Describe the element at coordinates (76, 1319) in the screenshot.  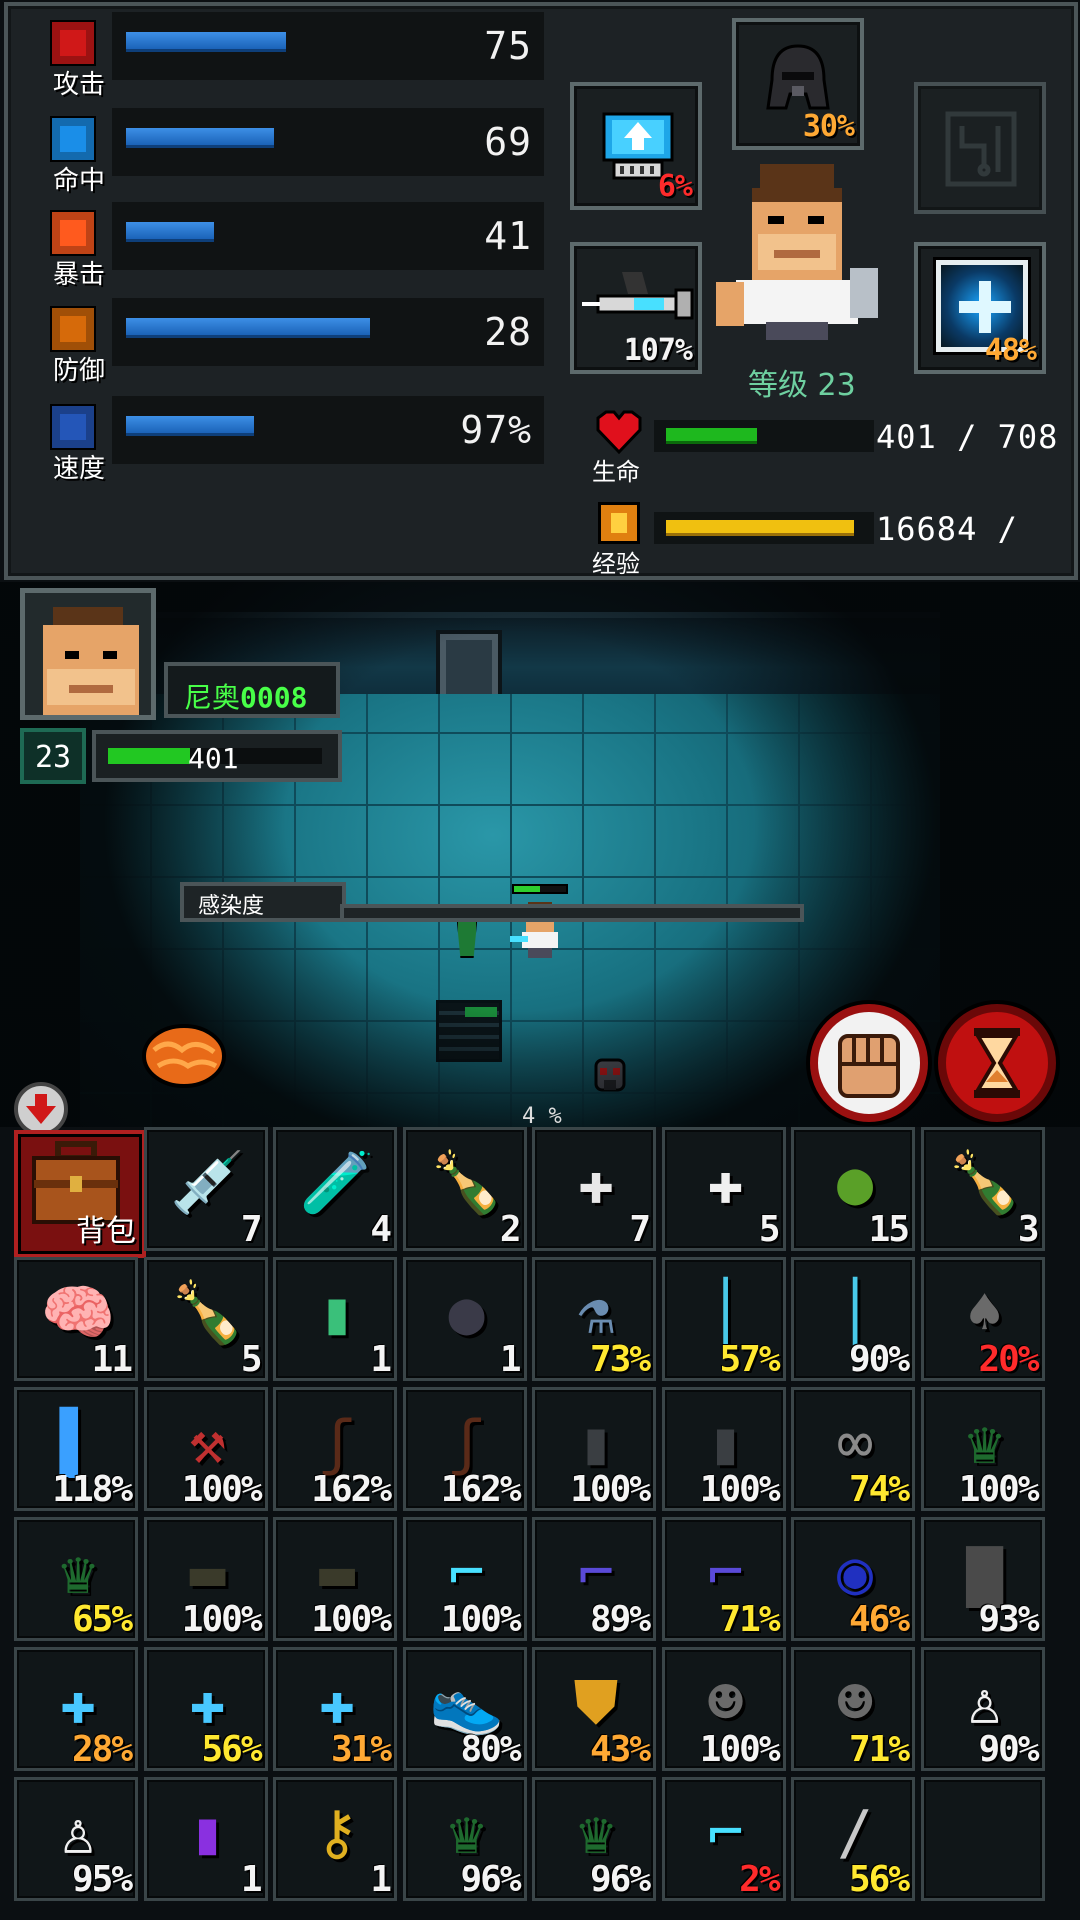
I see `inventory-slot: 🧠 11` at that location.